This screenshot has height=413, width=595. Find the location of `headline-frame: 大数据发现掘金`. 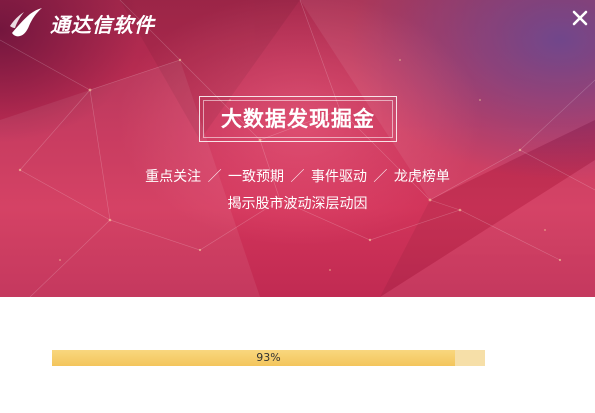

headline-frame: 大数据发现掘金 is located at coordinates (298, 119).